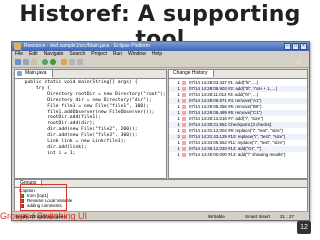 The image size is (320, 240). Describe the element at coordinates (84, 106) in the screenshot. I see `code-line: File file1 = new File("file1", 100);` at that location.